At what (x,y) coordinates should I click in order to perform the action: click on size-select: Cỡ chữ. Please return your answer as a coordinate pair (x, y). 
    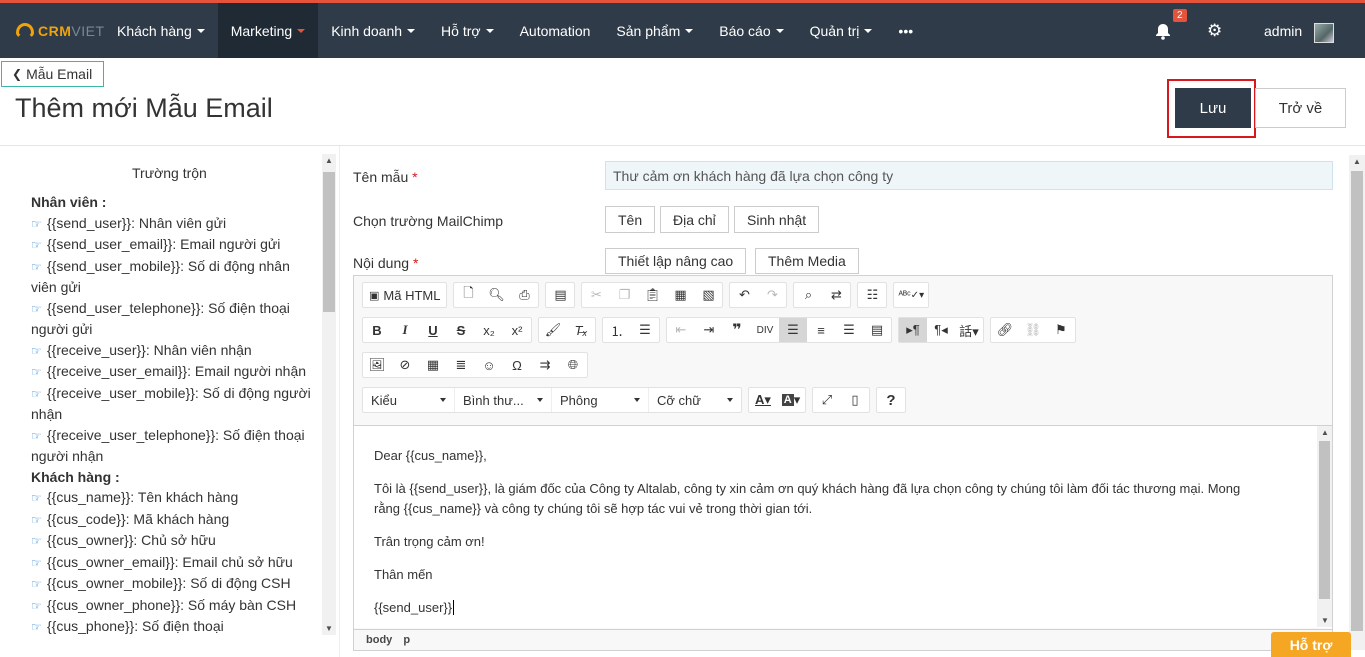
    Looking at the image, I should click on (695, 400).